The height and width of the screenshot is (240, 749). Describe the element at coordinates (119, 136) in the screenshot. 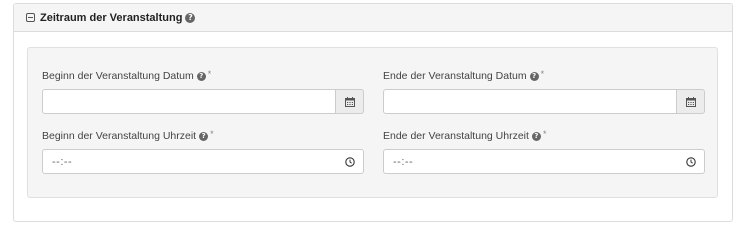

I see `start-time-label: Beginn der Veranstaltung Uhrzeit` at that location.